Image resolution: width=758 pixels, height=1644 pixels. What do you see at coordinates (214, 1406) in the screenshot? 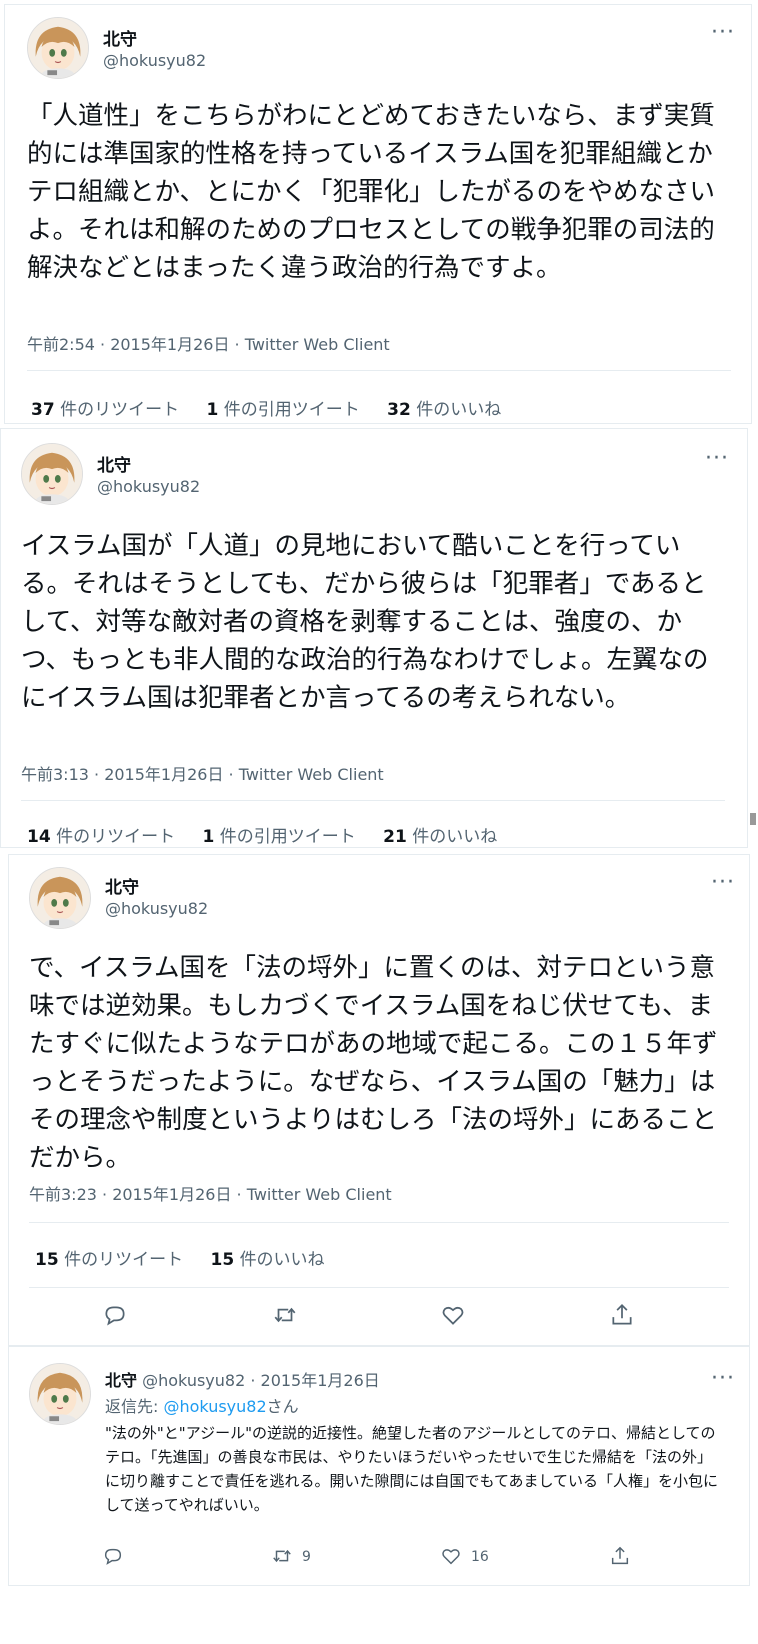
I see `reply-to-link: @hokusyu82` at bounding box center [214, 1406].